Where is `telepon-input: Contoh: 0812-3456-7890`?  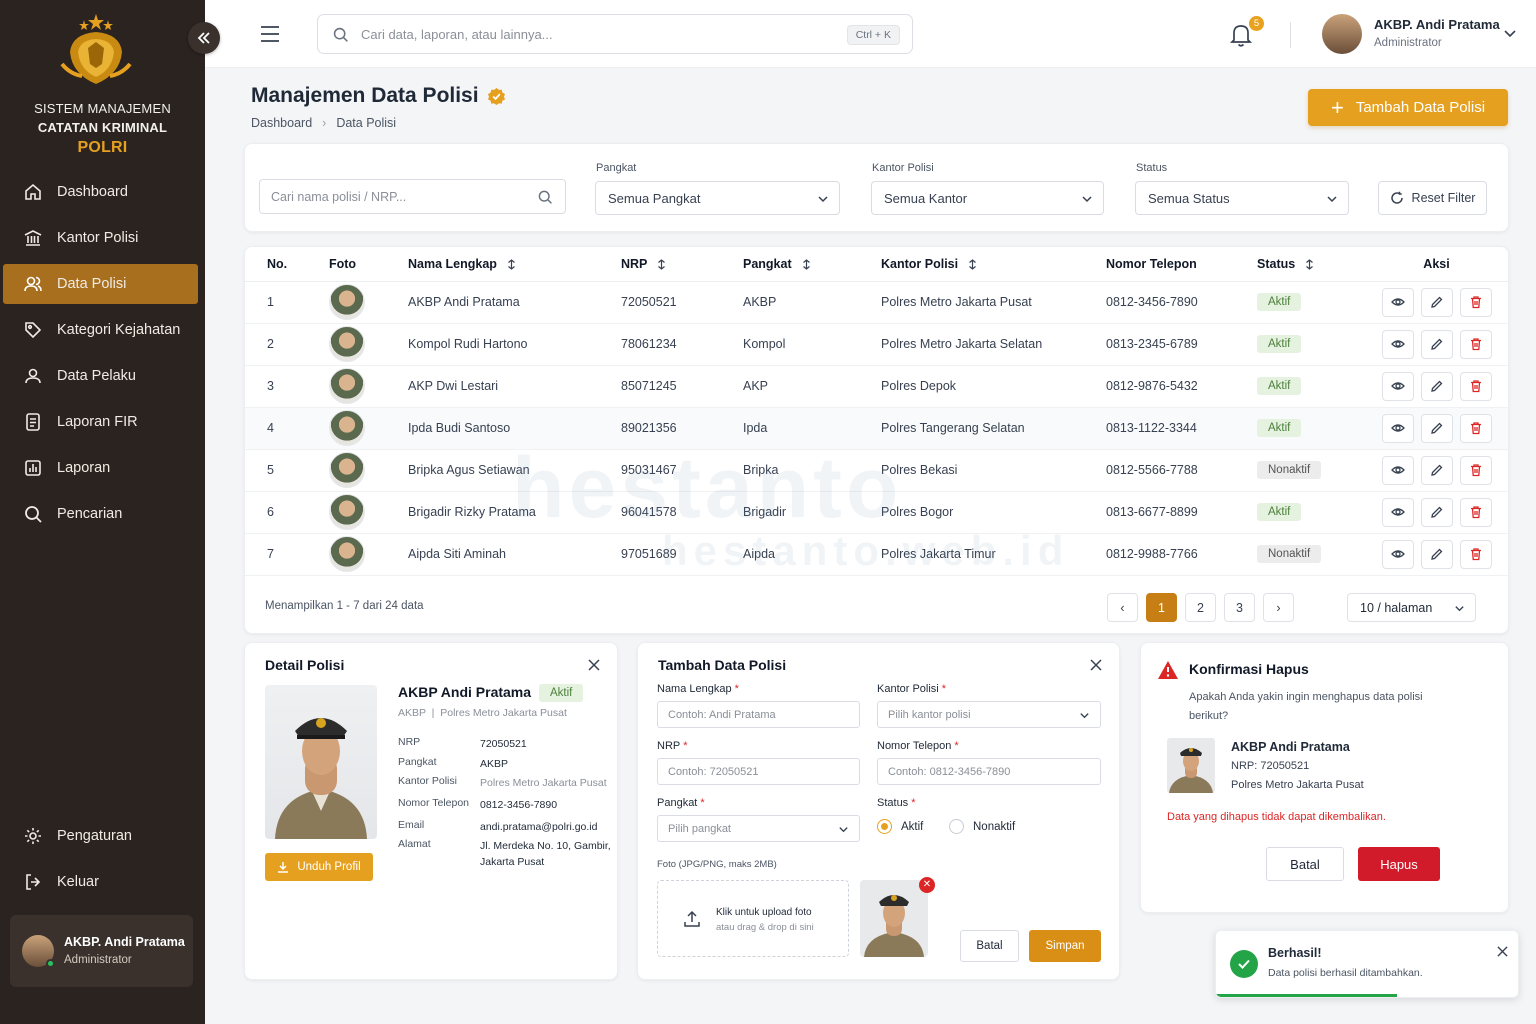
telepon-input: Contoh: 0812-3456-7890 is located at coordinates (989, 771).